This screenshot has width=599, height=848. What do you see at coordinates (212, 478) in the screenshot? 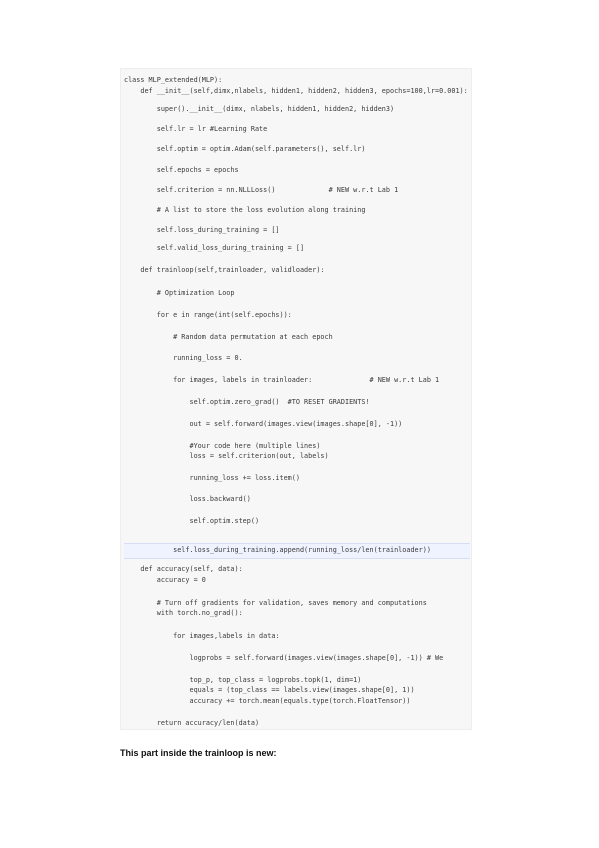
I see `code-line: running_loss += loss.item()` at bounding box center [212, 478].